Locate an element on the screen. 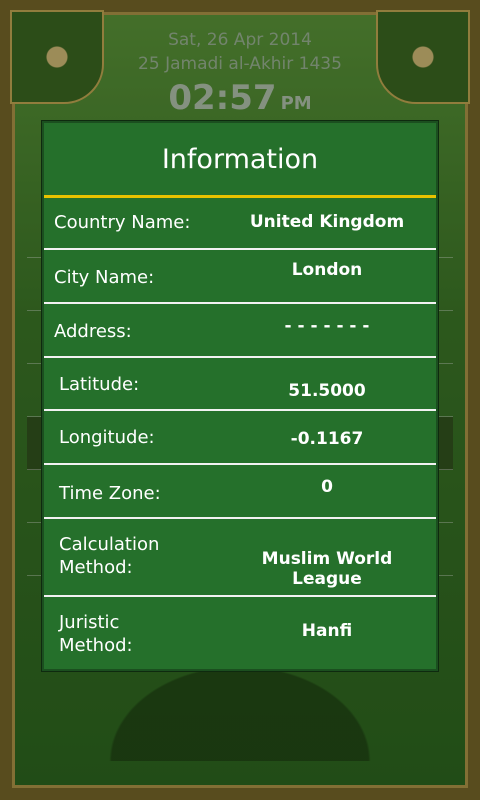  calculation-method-value: Muslim World League is located at coordinates (327, 569).